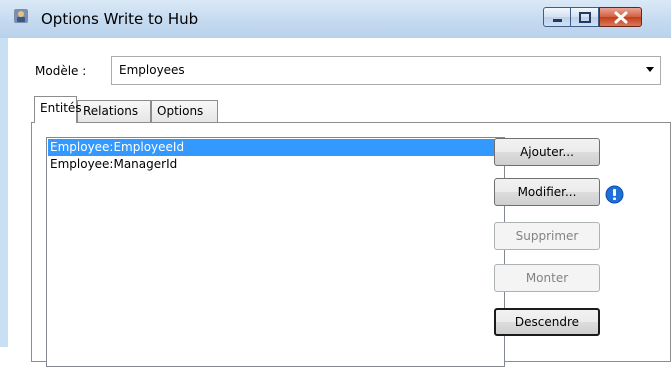 The width and height of the screenshot is (671, 367). I want to click on minimize-icon, so click(557, 20).